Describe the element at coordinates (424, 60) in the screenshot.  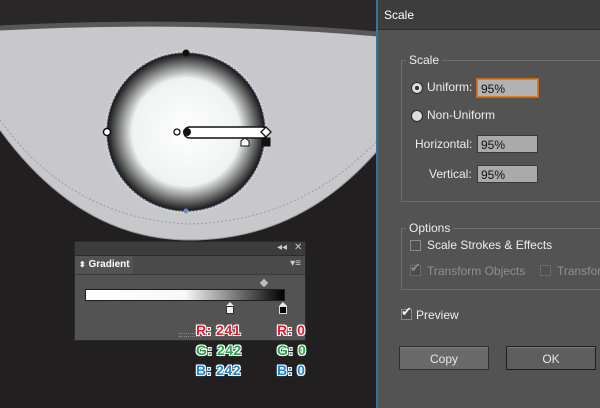
I see `scale-group-title: Scale` at that location.